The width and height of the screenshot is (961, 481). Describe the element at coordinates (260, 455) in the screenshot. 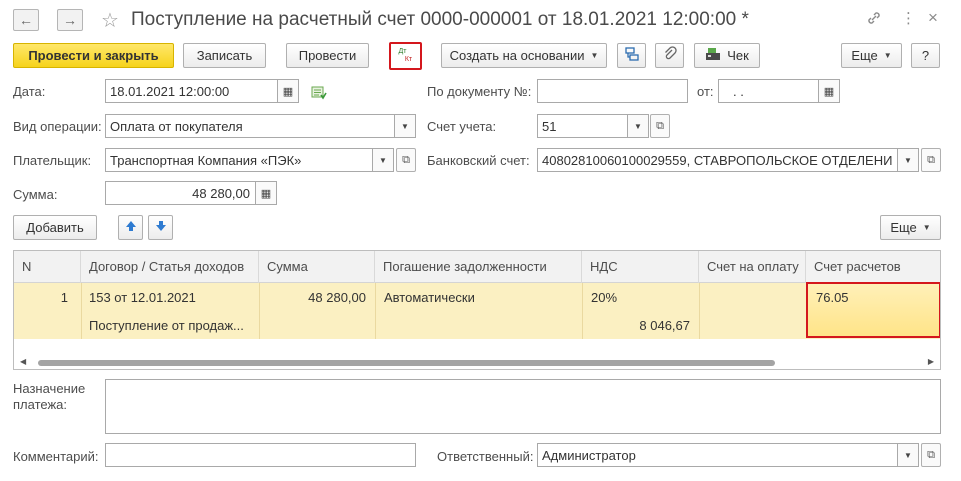

I see `comment-field` at that location.